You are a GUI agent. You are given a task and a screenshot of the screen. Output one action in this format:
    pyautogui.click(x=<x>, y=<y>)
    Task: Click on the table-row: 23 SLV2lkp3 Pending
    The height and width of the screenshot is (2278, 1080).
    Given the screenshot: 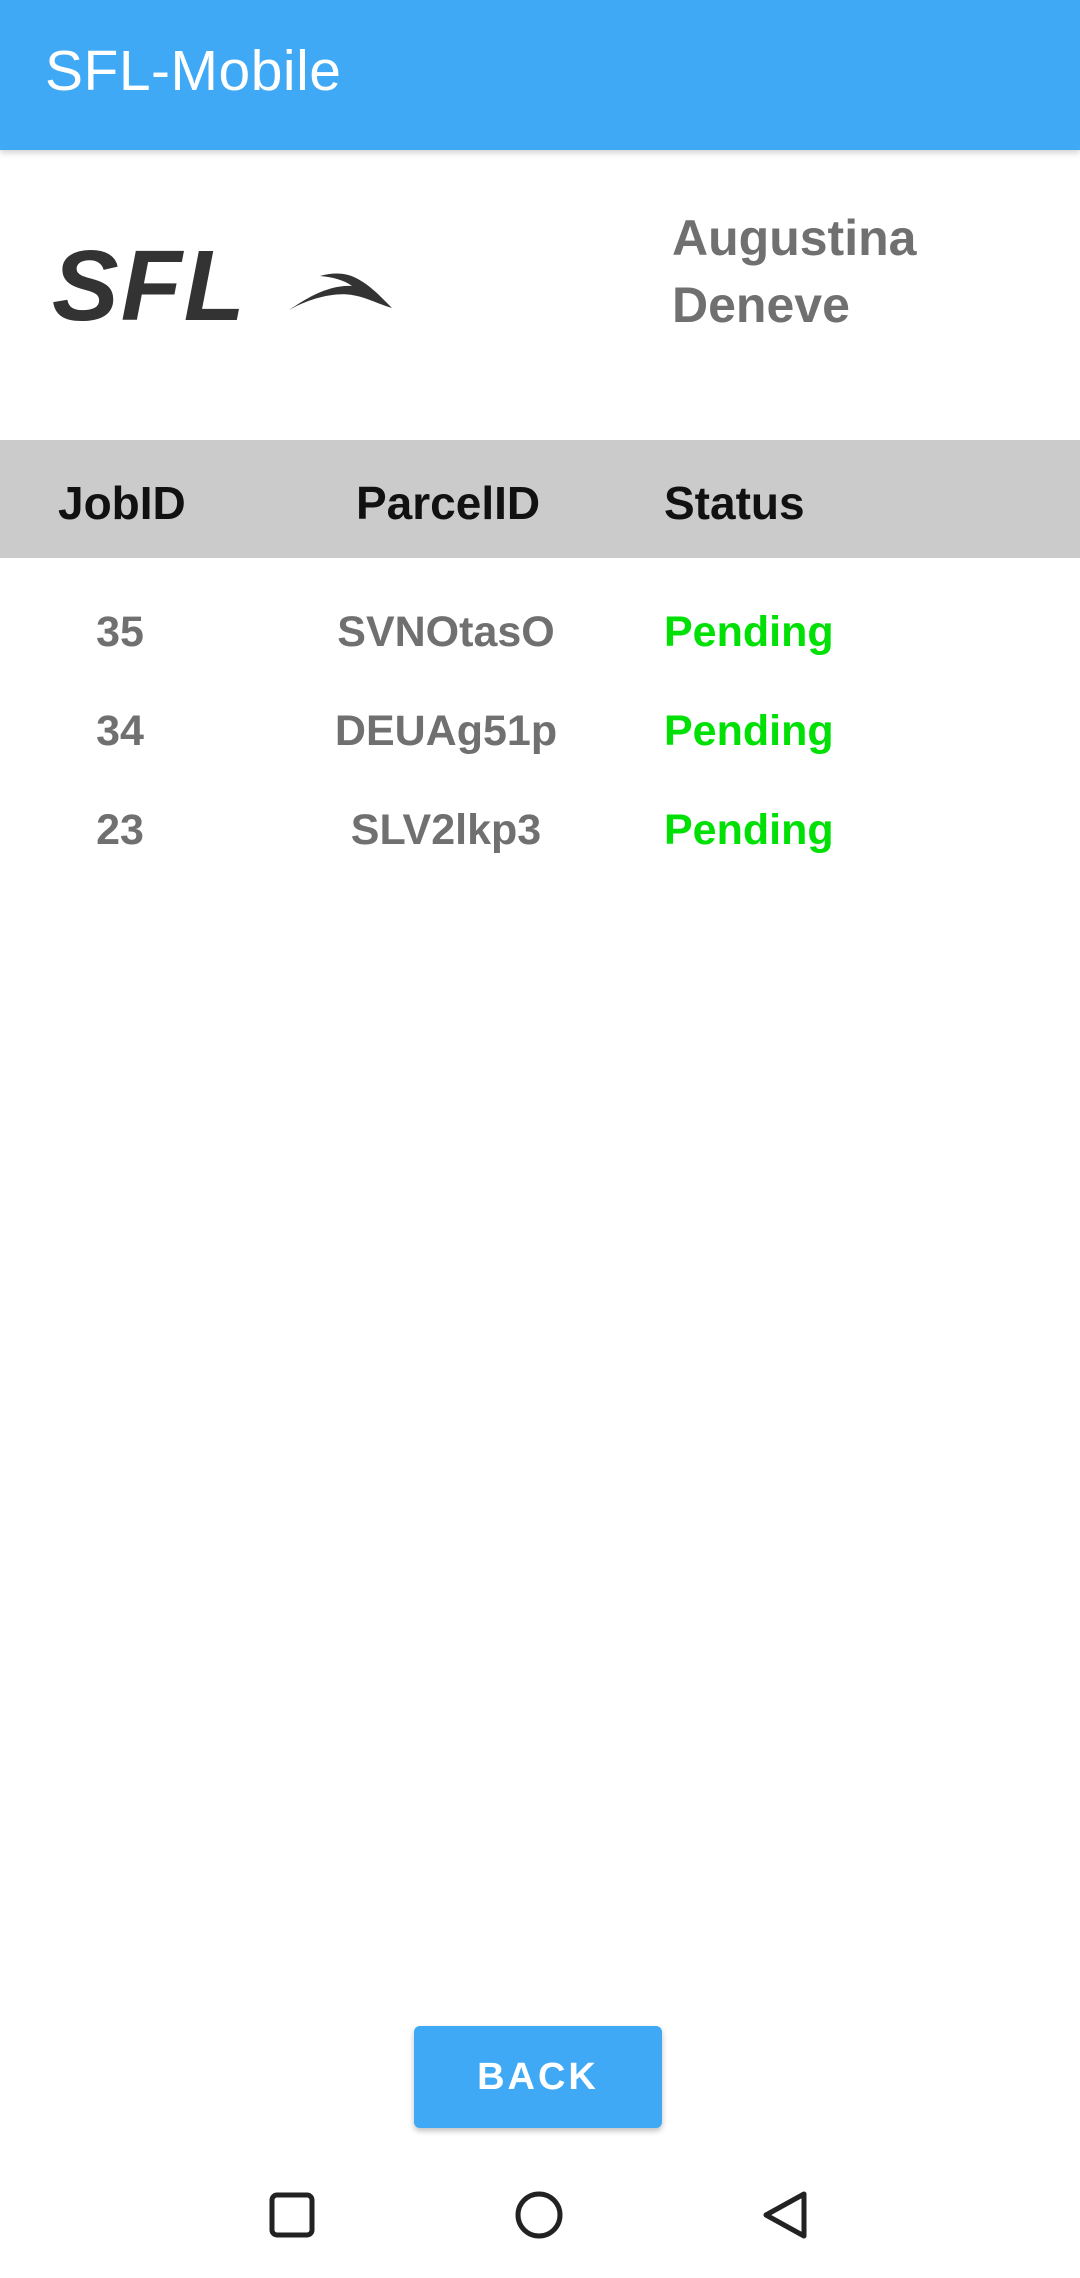 What is the action you would take?
    pyautogui.click(x=540, y=830)
    